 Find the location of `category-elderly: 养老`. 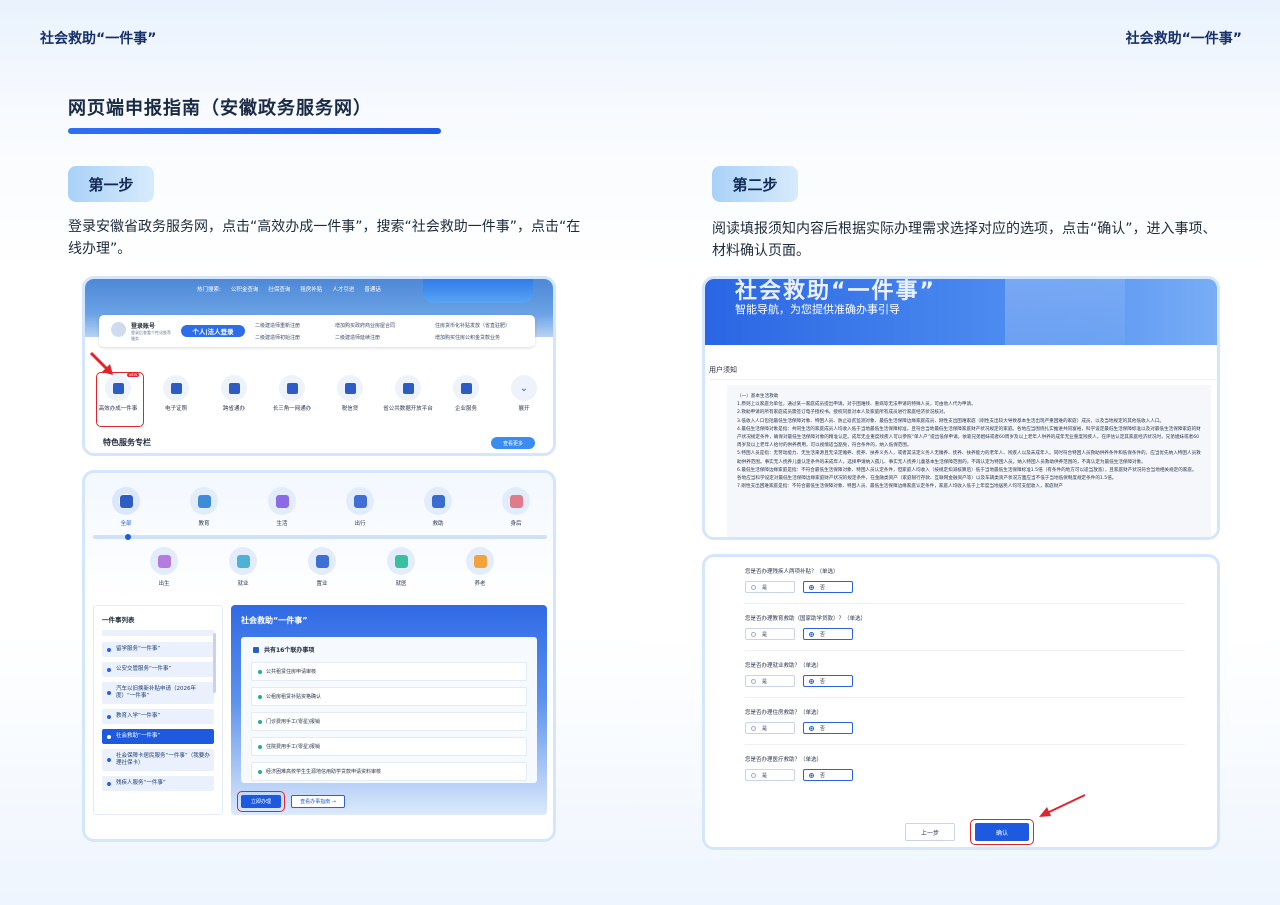

category-elderly: 养老 is located at coordinates (480, 567).